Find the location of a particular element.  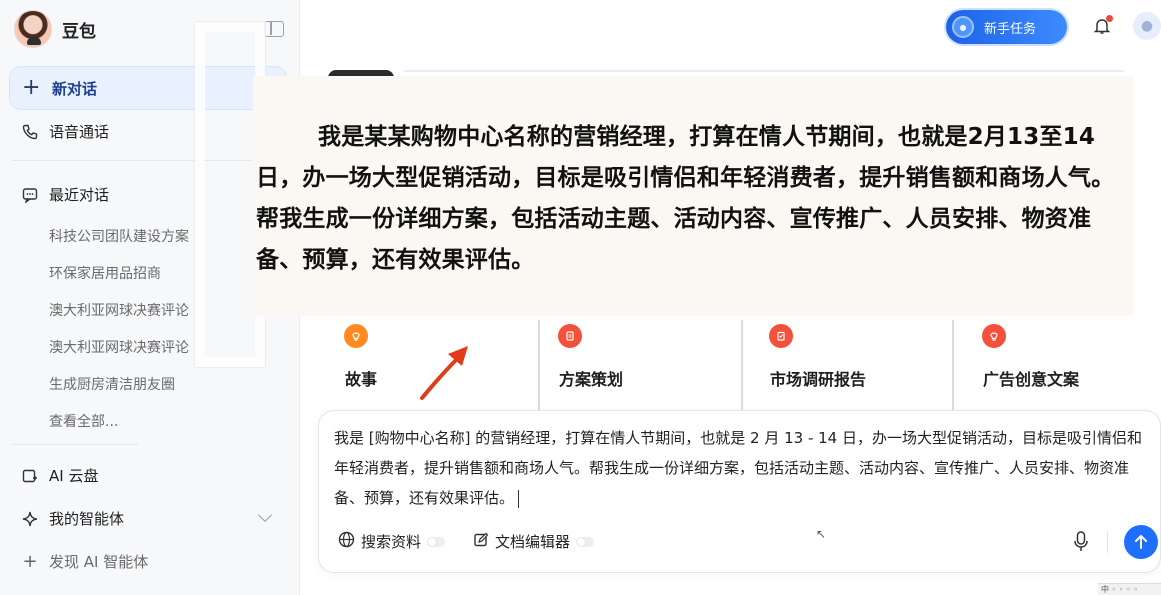

new-chat-label: 新对话 is located at coordinates (75, 88).